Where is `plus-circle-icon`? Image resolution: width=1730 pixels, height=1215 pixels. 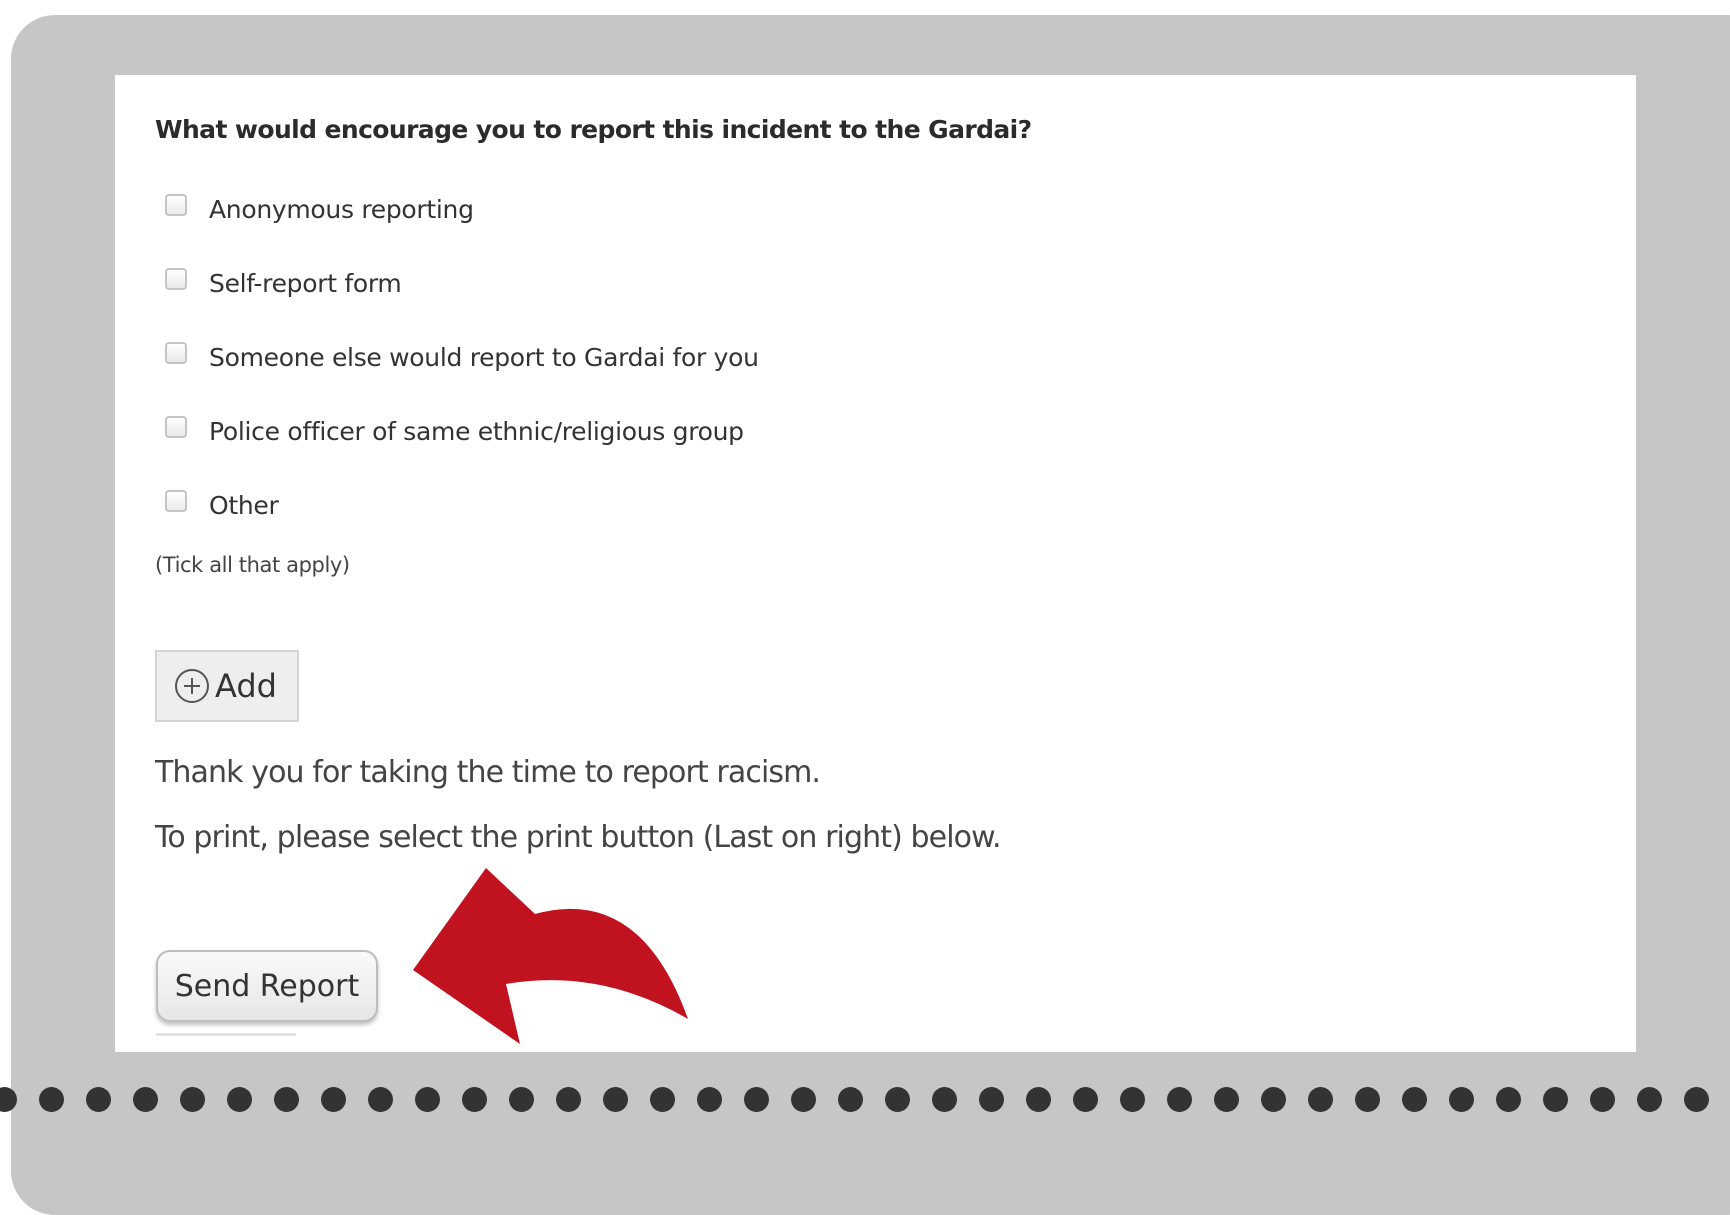
plus-circle-icon is located at coordinates (192, 686).